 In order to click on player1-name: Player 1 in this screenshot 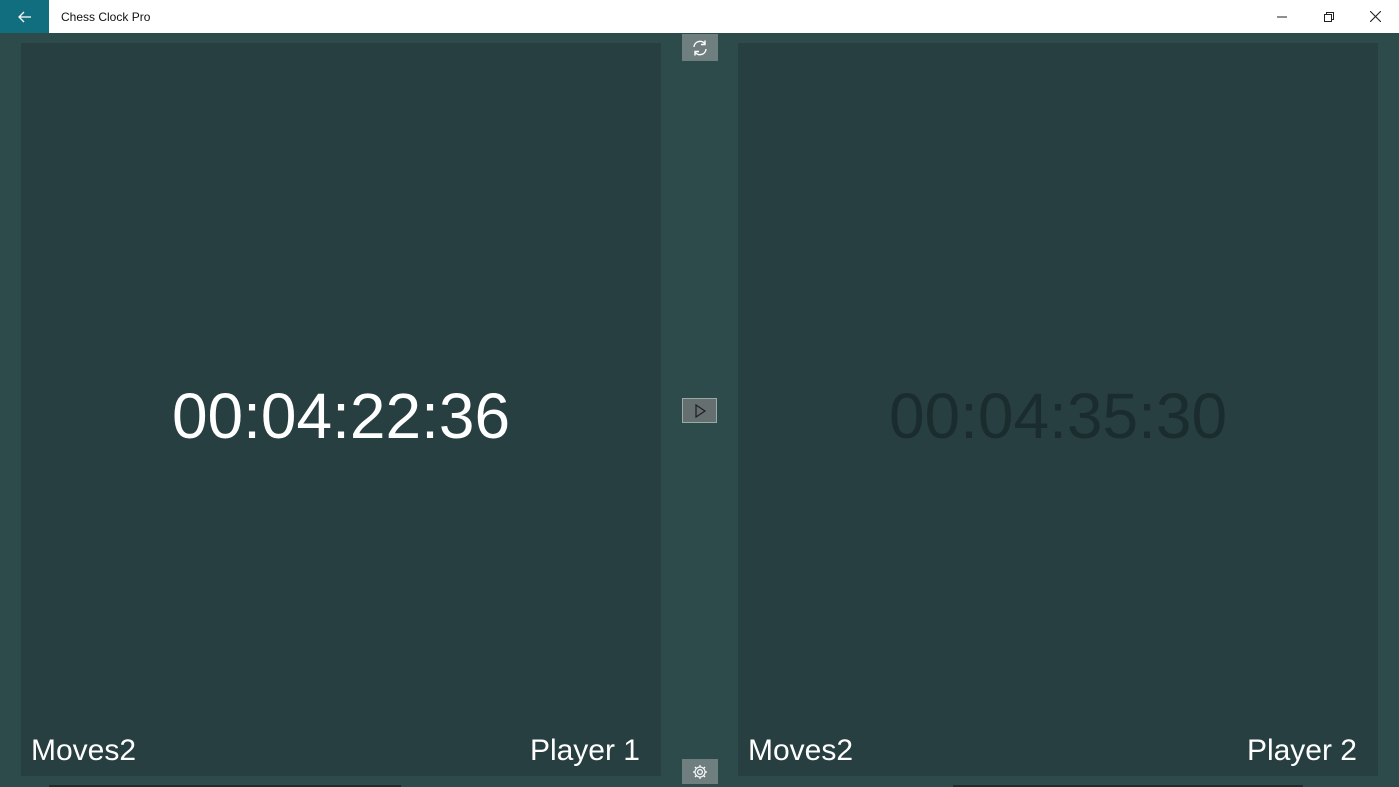, I will do `click(584, 750)`.